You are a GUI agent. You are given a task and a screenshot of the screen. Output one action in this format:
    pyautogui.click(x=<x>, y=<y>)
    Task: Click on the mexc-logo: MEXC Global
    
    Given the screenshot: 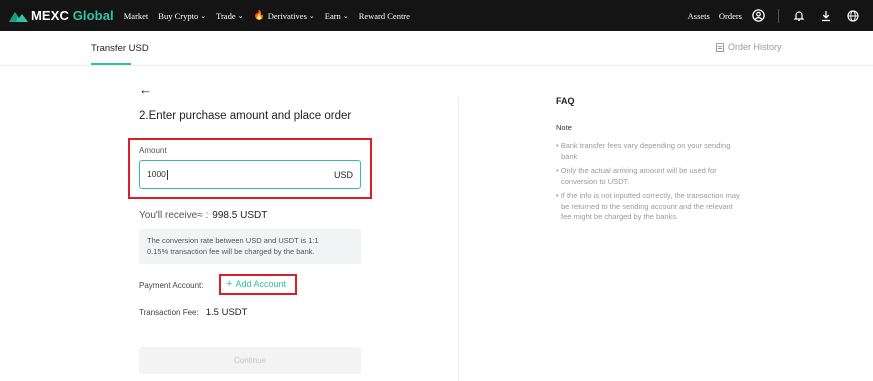 What is the action you would take?
    pyautogui.click(x=61, y=15)
    